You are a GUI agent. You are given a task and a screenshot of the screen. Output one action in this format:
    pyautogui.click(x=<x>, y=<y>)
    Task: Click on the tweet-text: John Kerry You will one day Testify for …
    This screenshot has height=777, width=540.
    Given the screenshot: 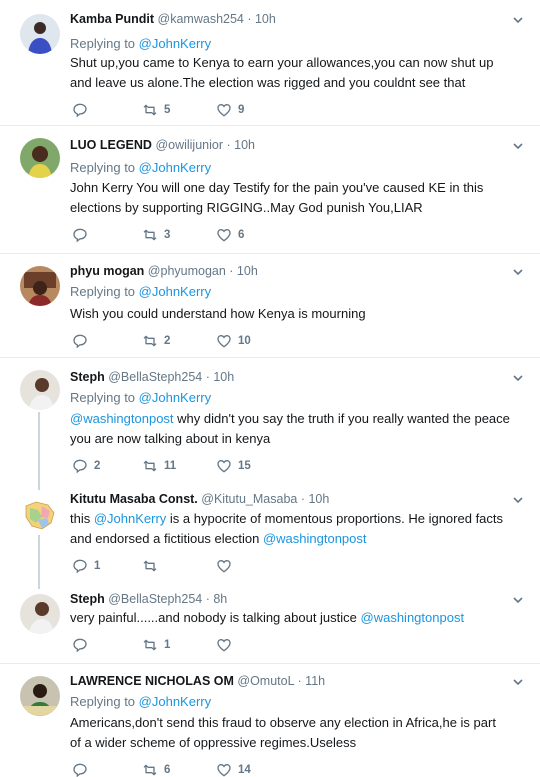 What is the action you would take?
    pyautogui.click(x=277, y=197)
    